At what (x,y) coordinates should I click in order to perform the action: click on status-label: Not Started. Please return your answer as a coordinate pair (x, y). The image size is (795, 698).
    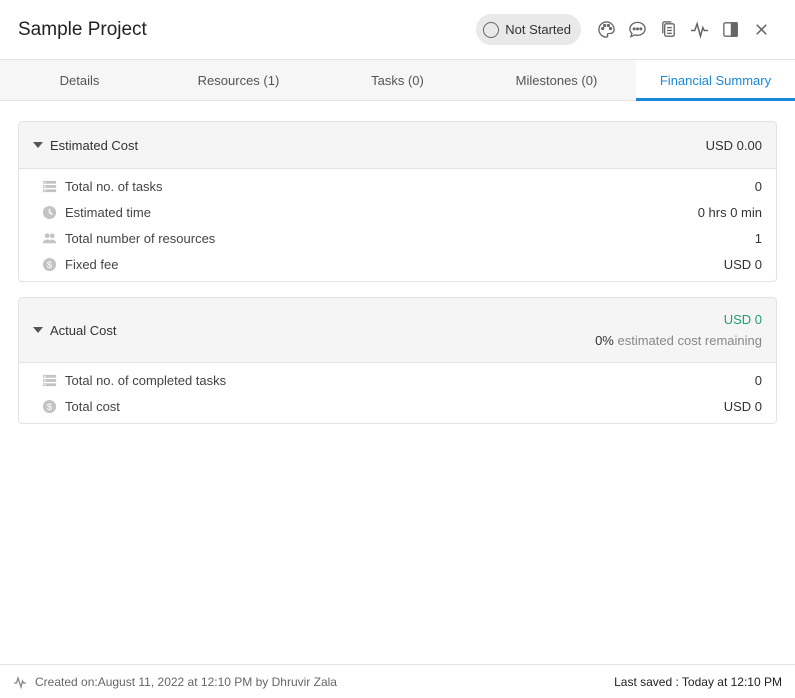
    Looking at the image, I should click on (538, 29).